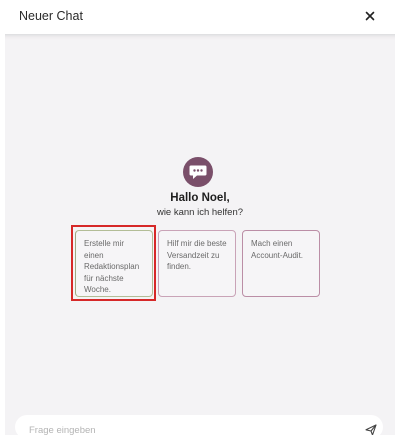  What do you see at coordinates (51, 16) in the screenshot?
I see `chat-title: Neuer Chat` at bounding box center [51, 16].